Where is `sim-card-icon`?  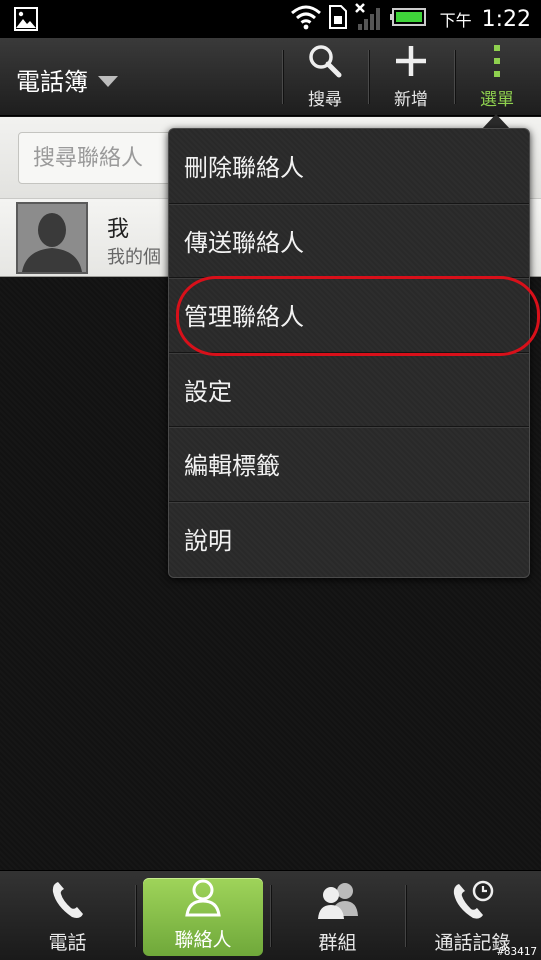
sim-card-icon is located at coordinates (338, 19).